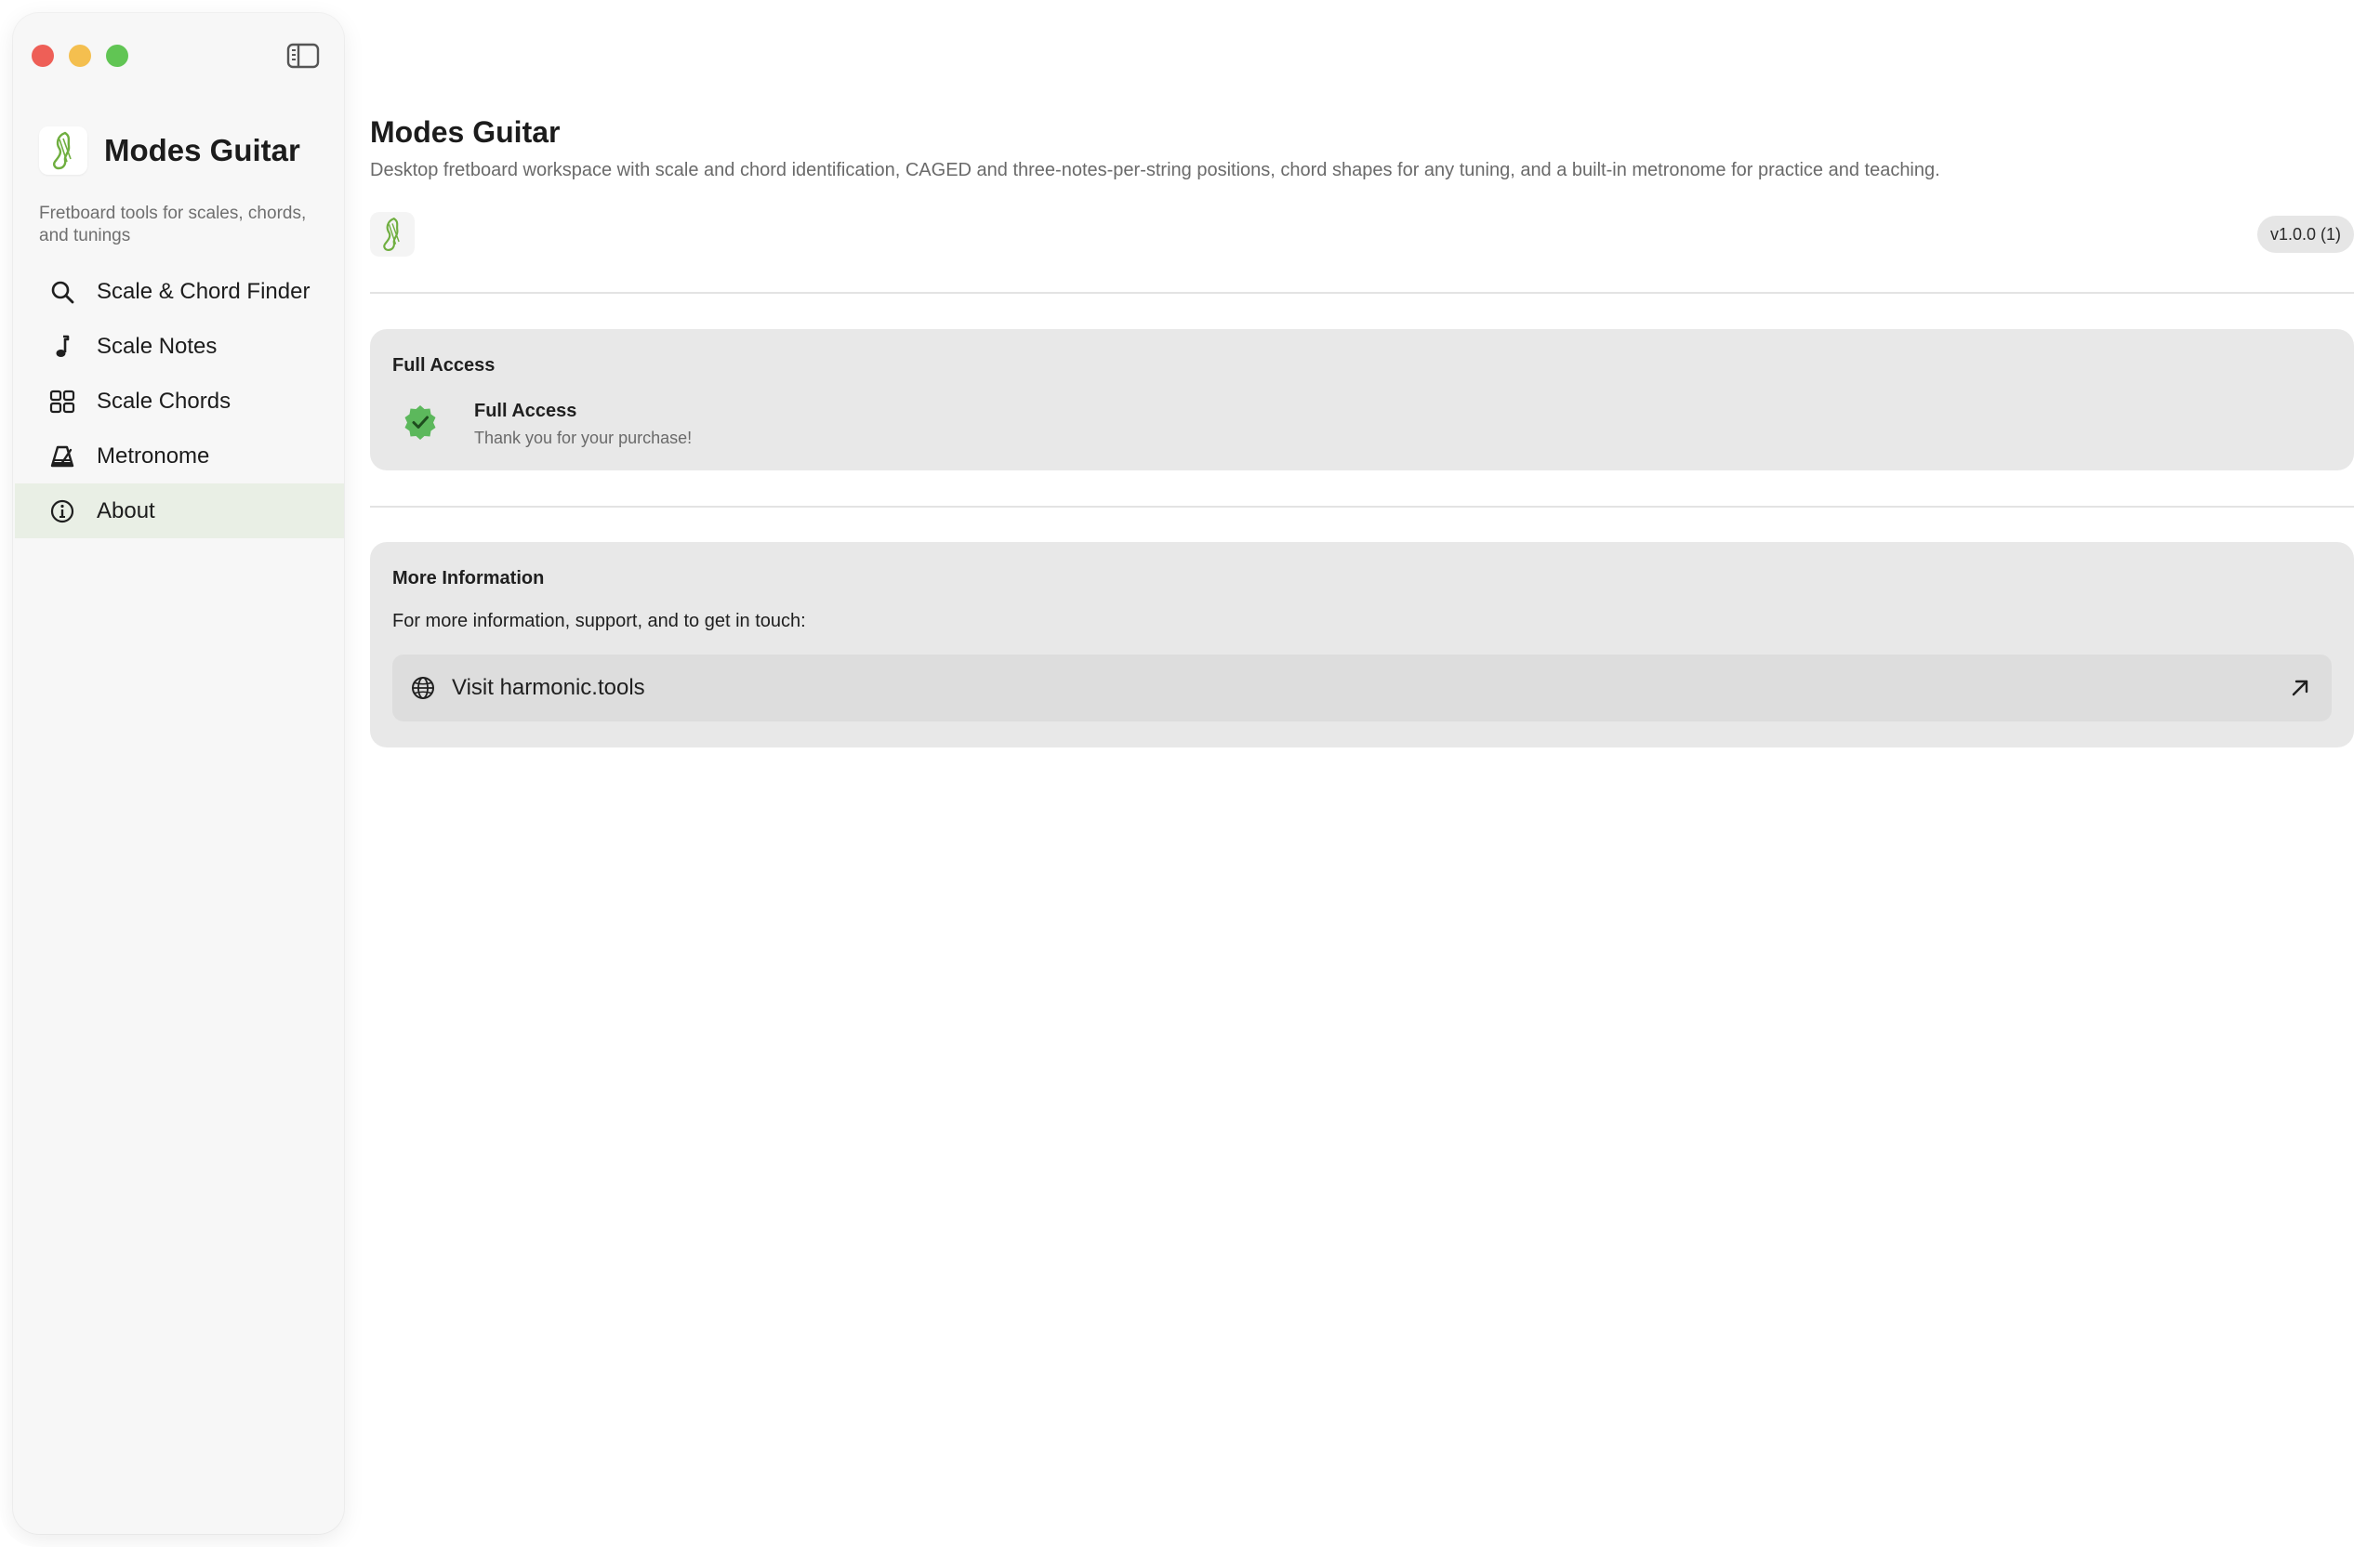  Describe the element at coordinates (2305, 234) in the screenshot. I see `version-badge: v1.0.0 (1)` at that location.